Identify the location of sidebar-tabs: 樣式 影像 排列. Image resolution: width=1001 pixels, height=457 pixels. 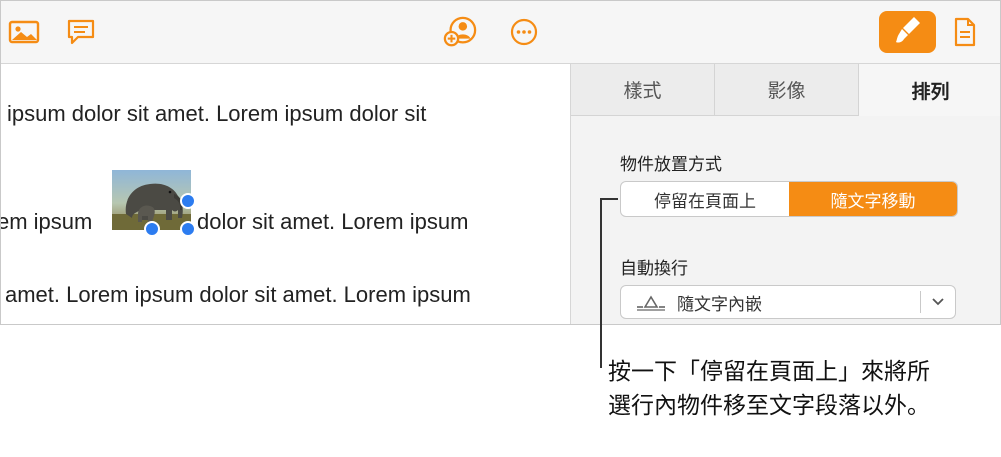
(785, 90).